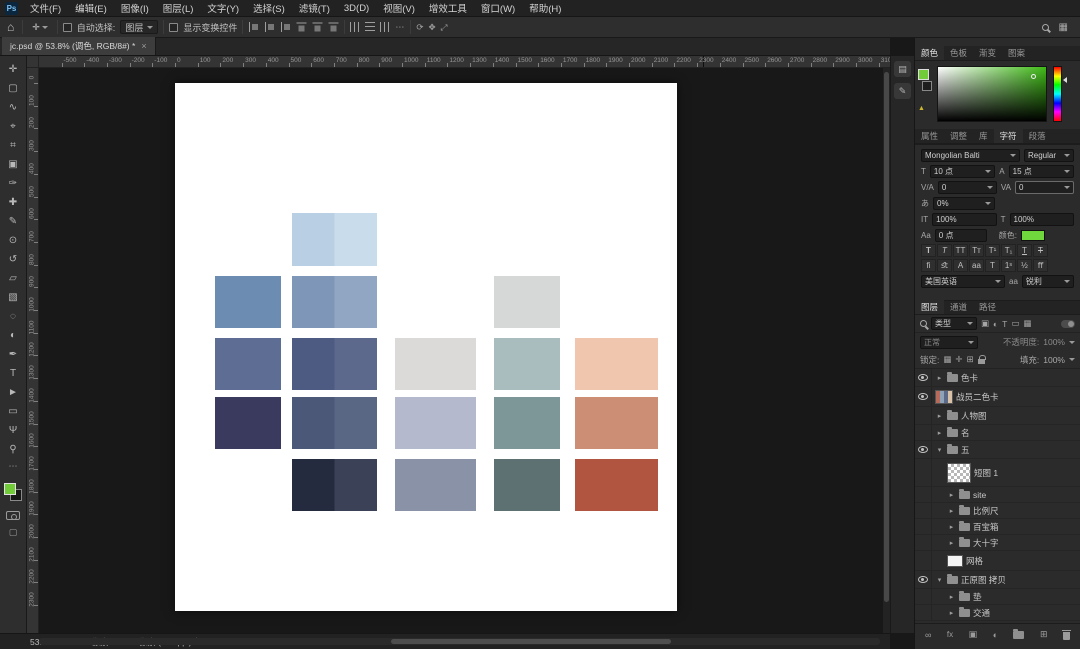 This screenshot has height=649, width=1080. Describe the element at coordinates (927, 86) in the screenshot. I see `background-color-mini` at that location.